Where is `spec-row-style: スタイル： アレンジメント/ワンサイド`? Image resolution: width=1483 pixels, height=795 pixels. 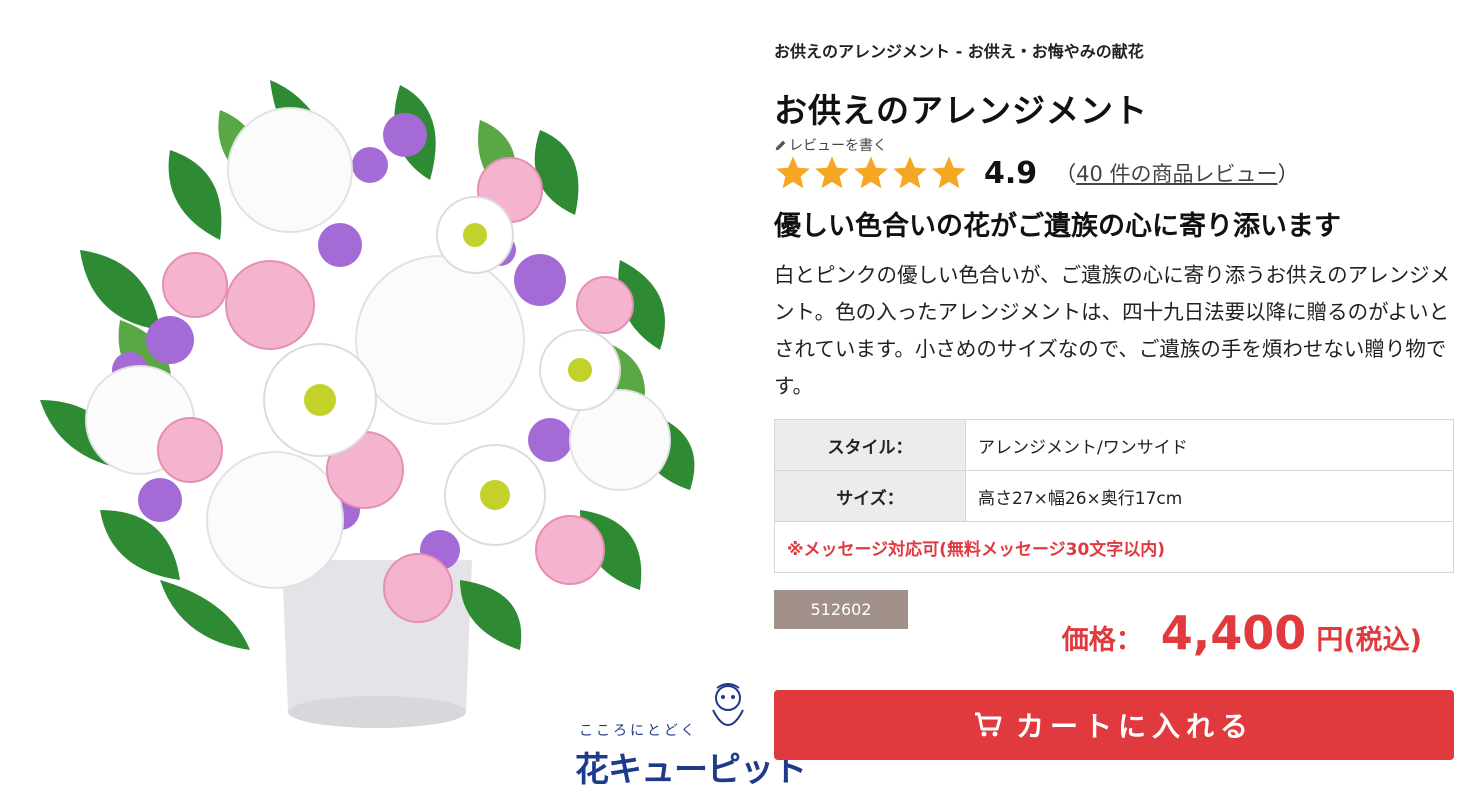 spec-row-style: スタイル： アレンジメント/ワンサイド is located at coordinates (1114, 445).